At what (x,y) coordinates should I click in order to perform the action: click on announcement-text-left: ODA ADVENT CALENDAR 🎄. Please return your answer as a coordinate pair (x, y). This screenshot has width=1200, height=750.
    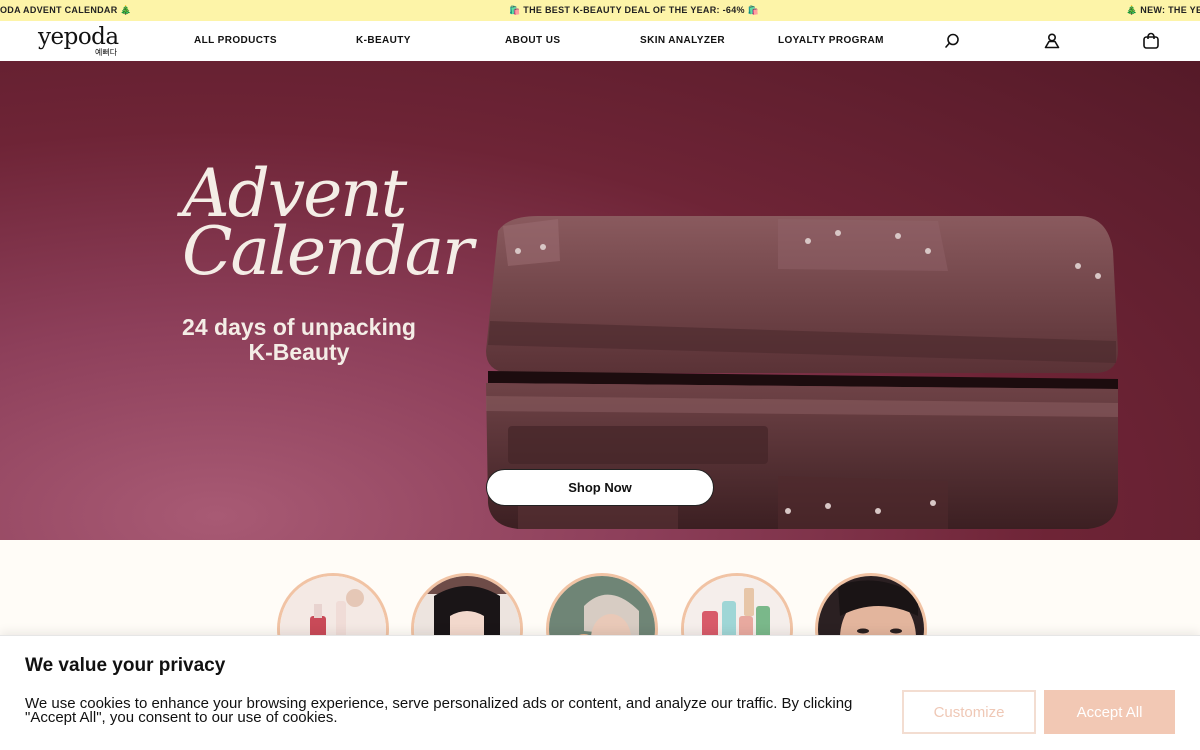
    Looking at the image, I should click on (66, 10).